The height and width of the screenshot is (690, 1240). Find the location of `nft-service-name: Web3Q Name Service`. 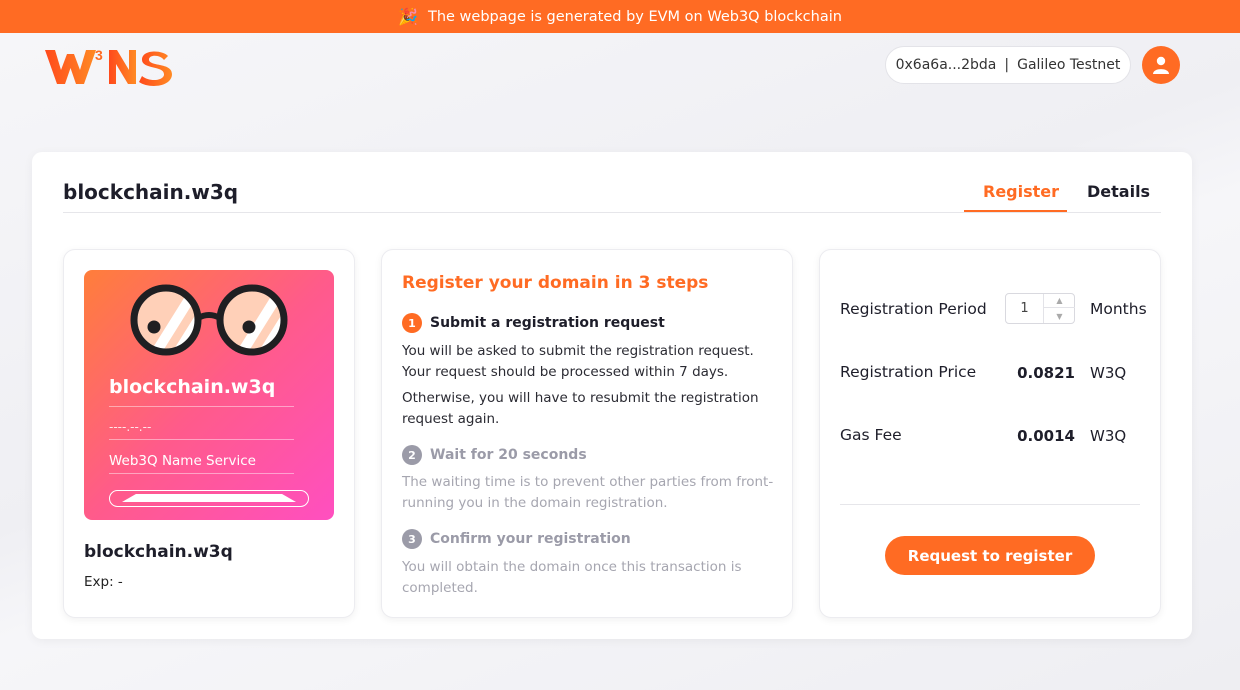

nft-service-name: Web3Q Name Service is located at coordinates (182, 461).